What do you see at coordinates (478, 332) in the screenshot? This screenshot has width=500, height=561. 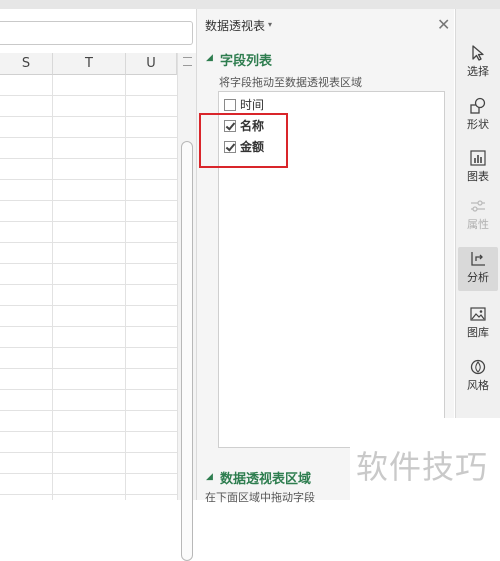 I see `toolbar-label: 图库` at bounding box center [478, 332].